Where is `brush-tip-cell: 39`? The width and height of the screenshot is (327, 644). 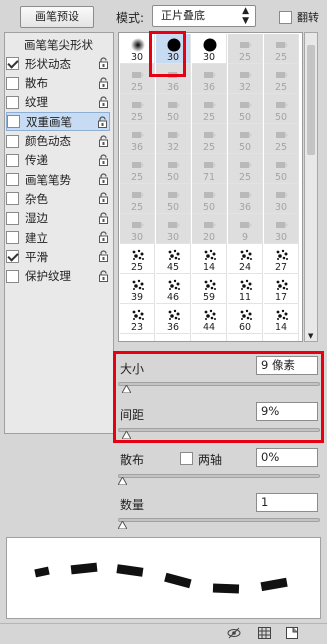 brush-tip-cell: 39 is located at coordinates (137, 289).